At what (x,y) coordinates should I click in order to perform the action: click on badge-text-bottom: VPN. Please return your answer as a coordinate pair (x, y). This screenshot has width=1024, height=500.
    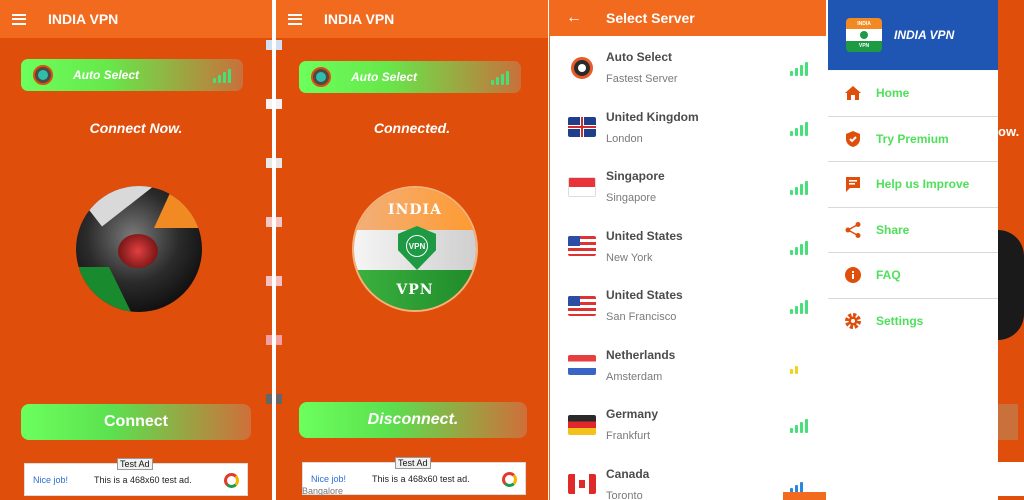
    Looking at the image, I should click on (864, 46).